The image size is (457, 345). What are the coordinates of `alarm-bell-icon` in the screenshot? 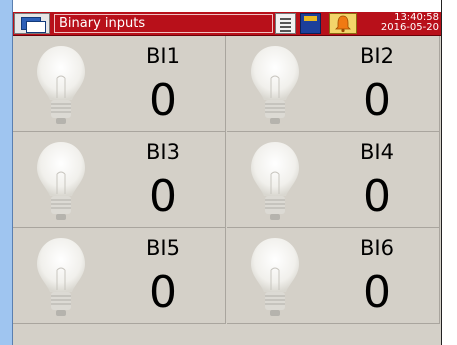 It's located at (343, 24).